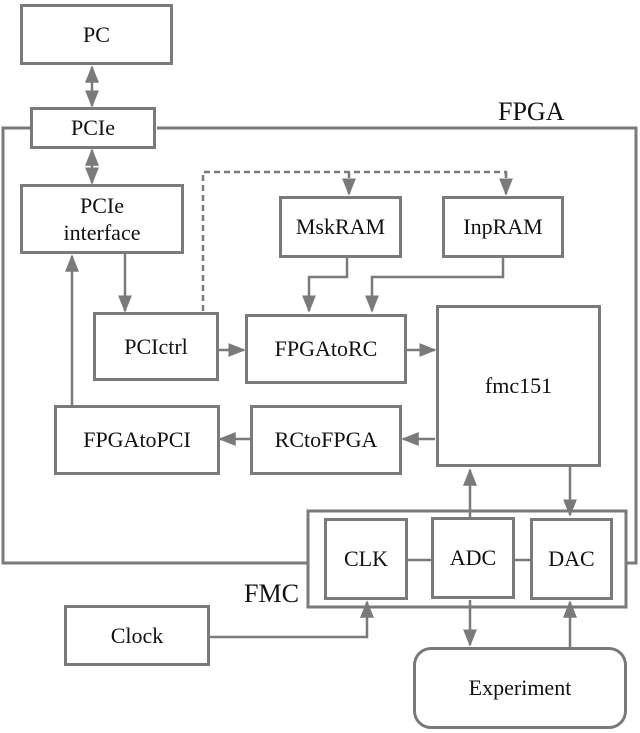  I want to click on pcictrl-label: PCIctrl, so click(156, 346).